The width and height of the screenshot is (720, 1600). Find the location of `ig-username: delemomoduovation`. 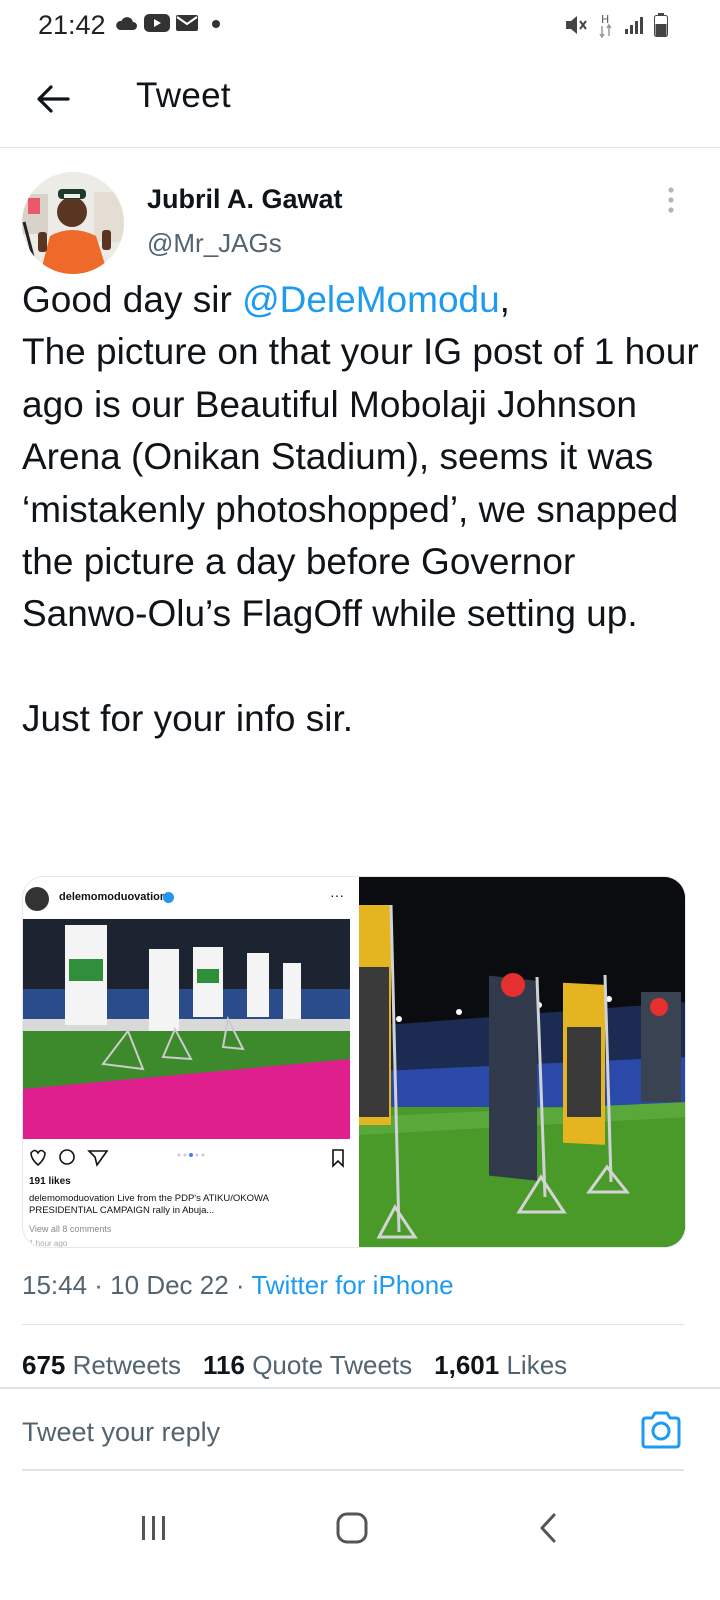

ig-username: delemomoduovation is located at coordinates (113, 897).